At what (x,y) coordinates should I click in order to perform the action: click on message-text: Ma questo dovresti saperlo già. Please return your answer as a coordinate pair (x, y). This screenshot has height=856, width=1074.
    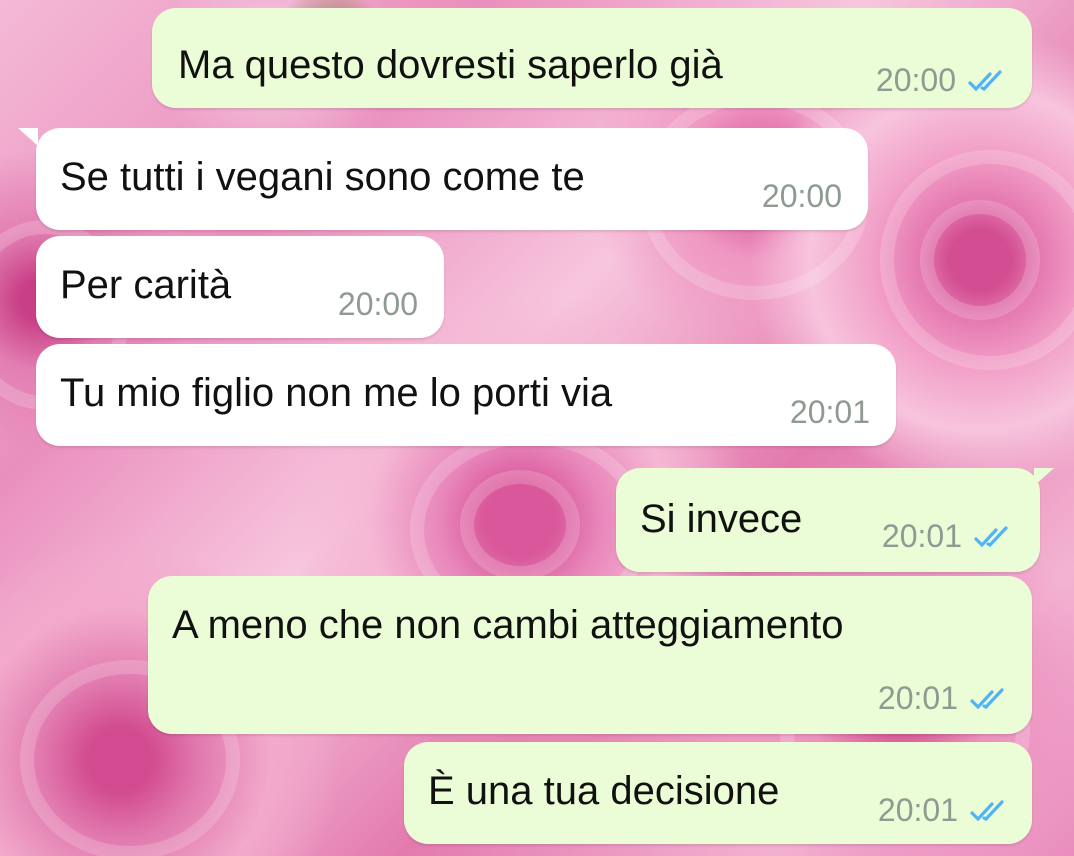
    Looking at the image, I should click on (450, 65).